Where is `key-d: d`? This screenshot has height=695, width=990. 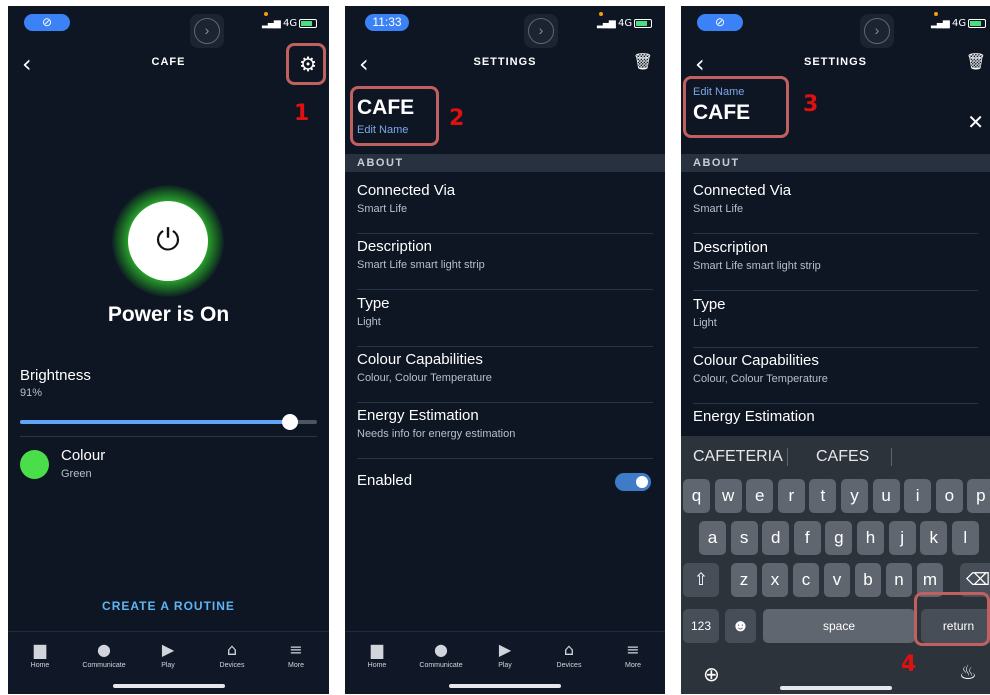 key-d: d is located at coordinates (776, 538).